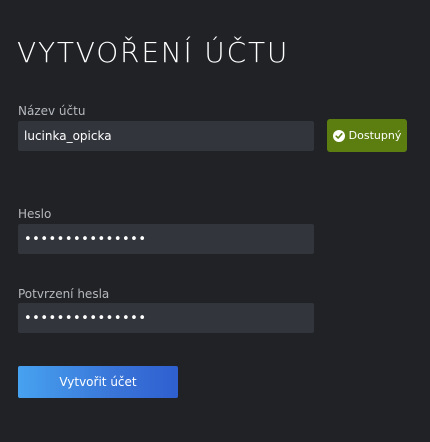 The image size is (430, 442). What do you see at coordinates (166, 239) in the screenshot?
I see `password-input: •••••••••••••••` at bounding box center [166, 239].